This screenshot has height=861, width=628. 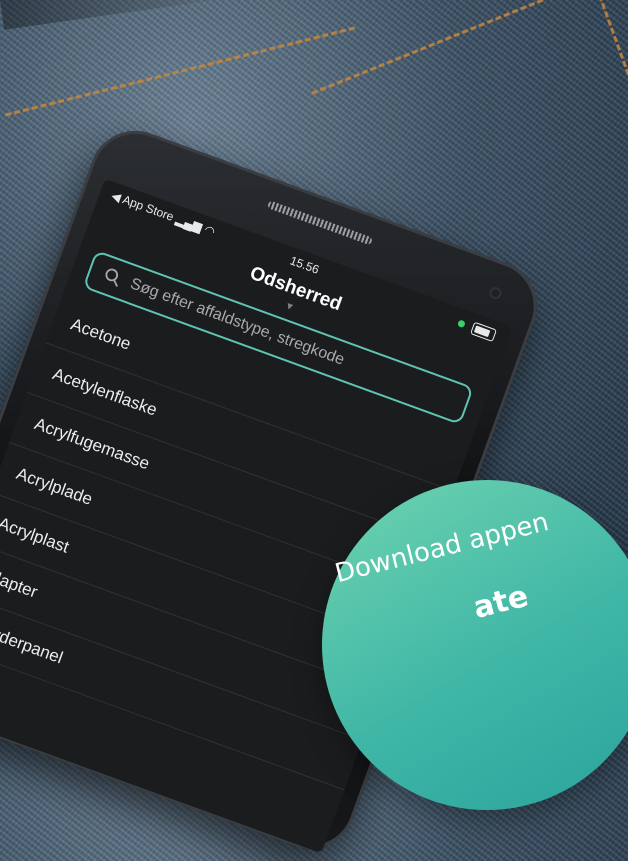 What do you see at coordinates (112, 277) in the screenshot?
I see `search-icon` at bounding box center [112, 277].